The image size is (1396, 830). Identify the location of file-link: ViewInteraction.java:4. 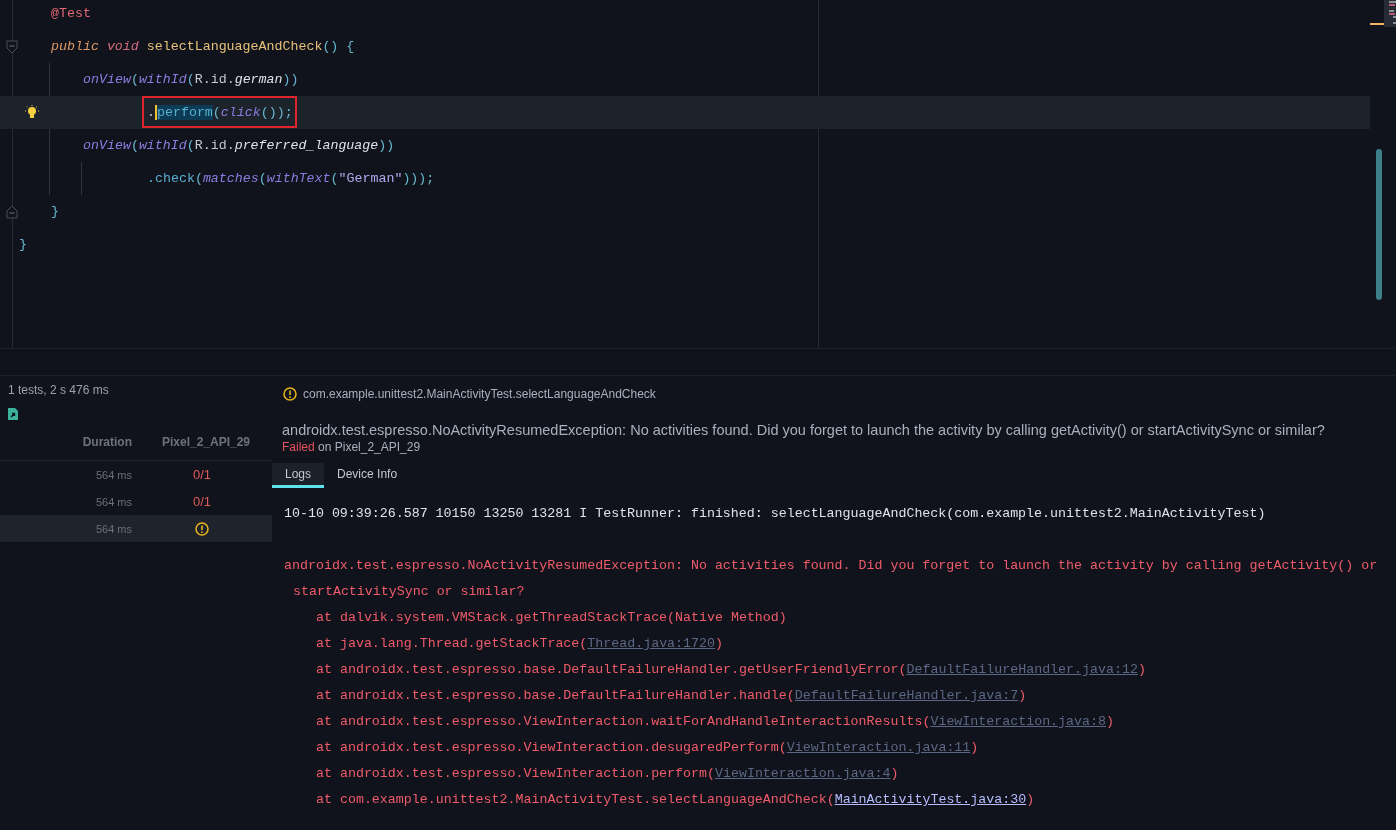
(803, 773).